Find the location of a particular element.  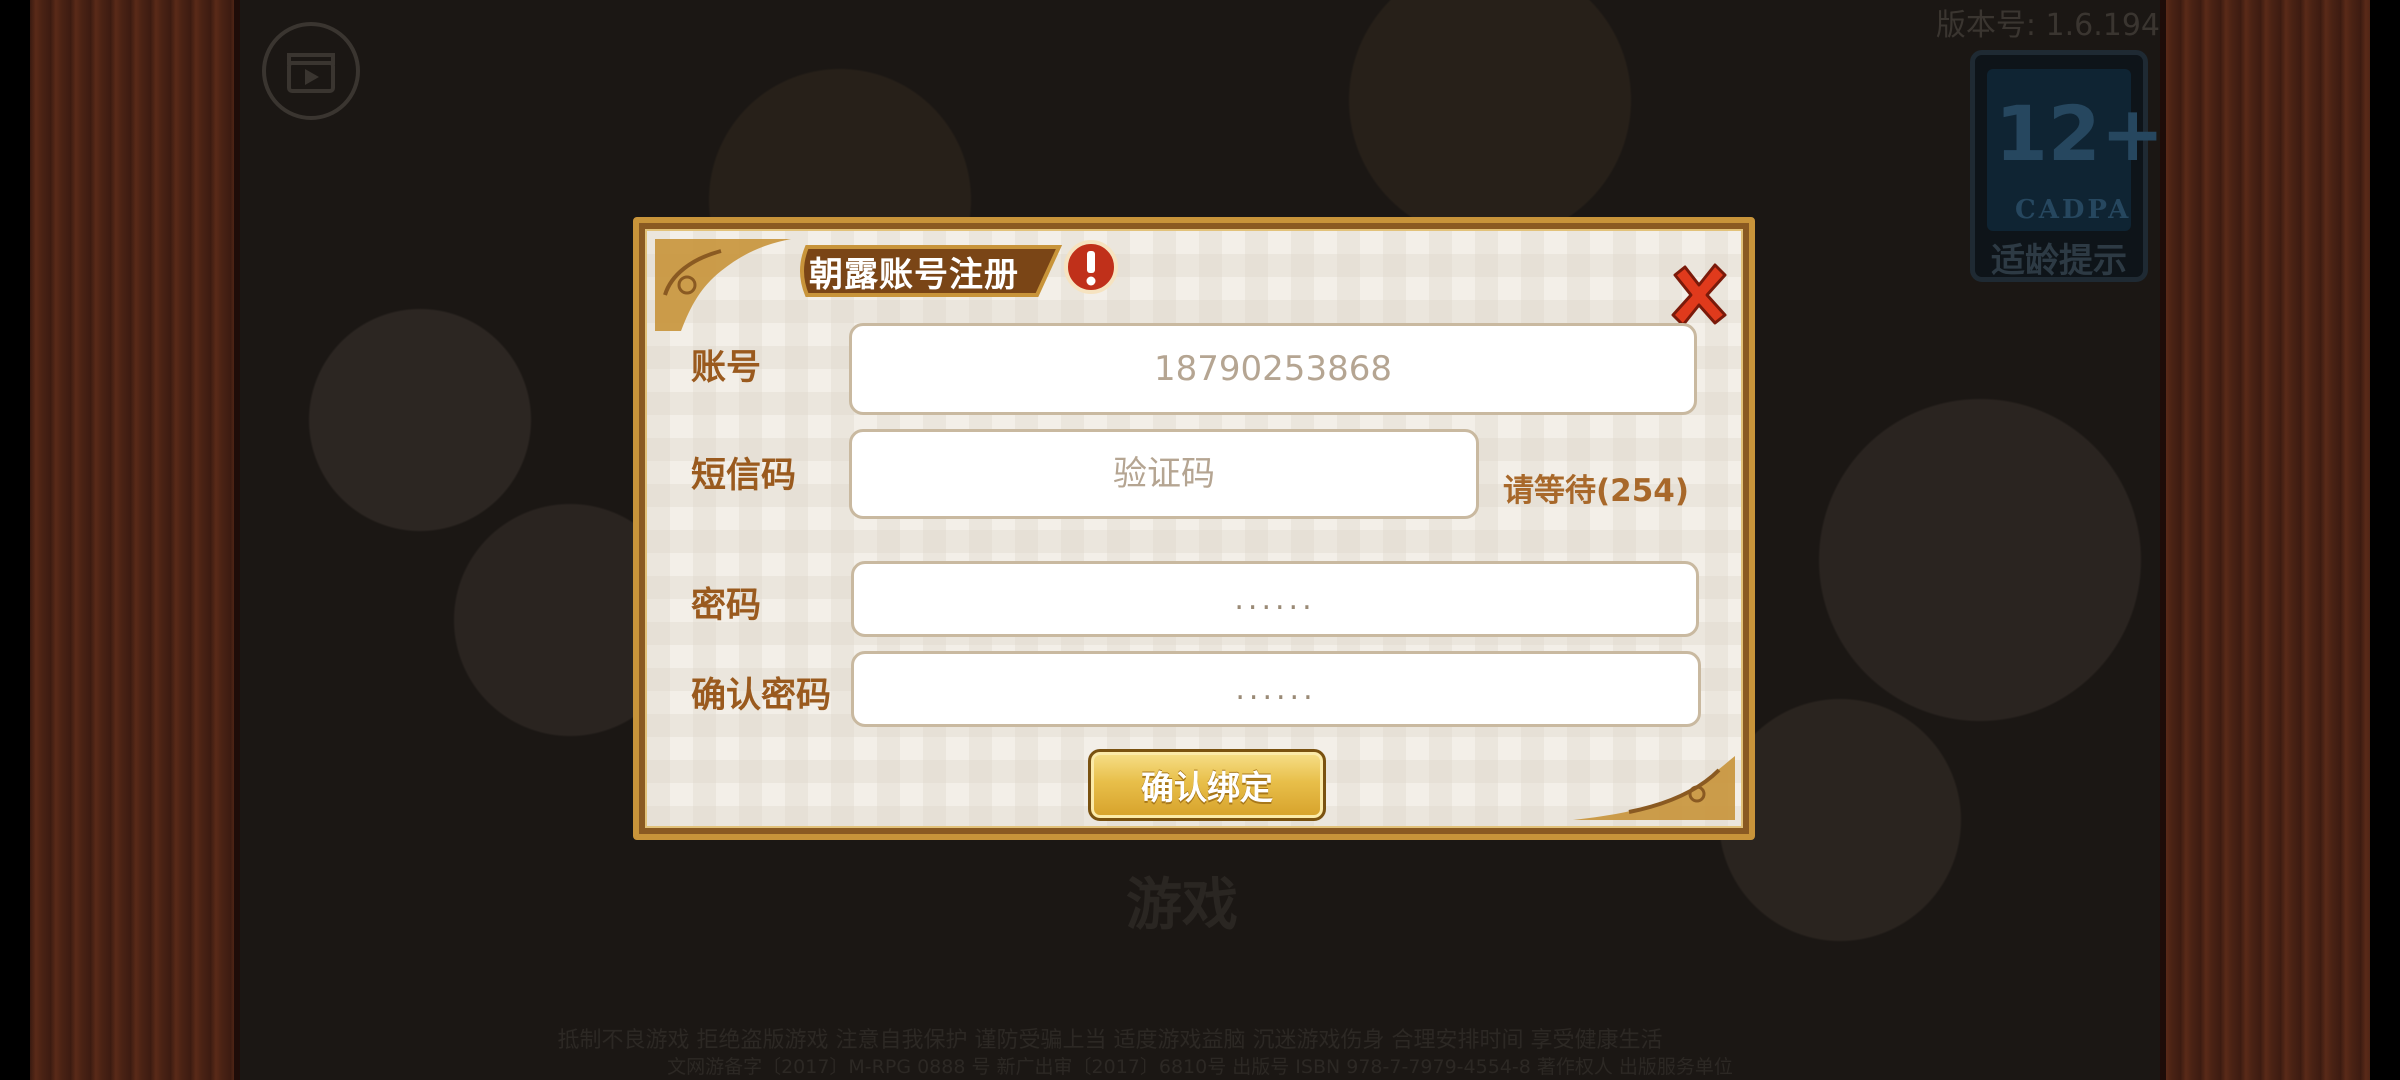

sms-label: 短信码 is located at coordinates (744, 476).